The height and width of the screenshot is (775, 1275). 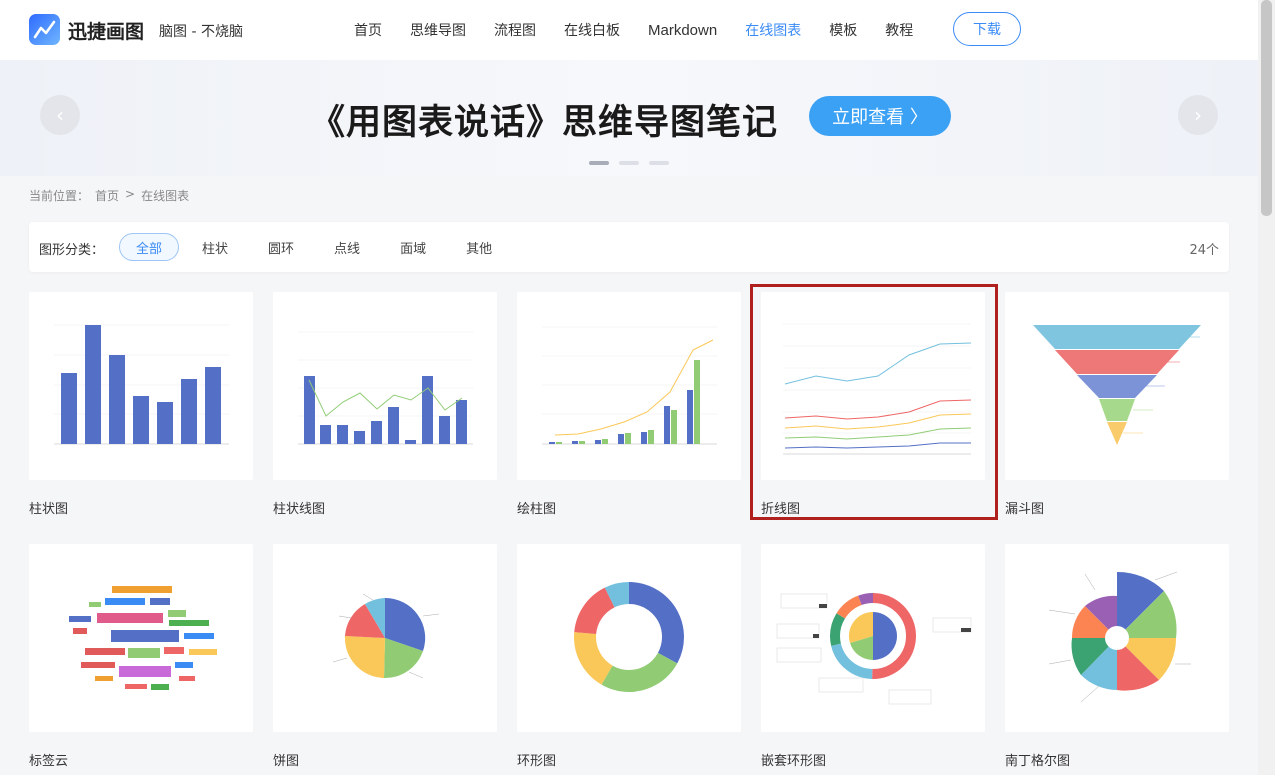 What do you see at coordinates (1266, 387) in the screenshot?
I see `page-scrollbar` at bounding box center [1266, 387].